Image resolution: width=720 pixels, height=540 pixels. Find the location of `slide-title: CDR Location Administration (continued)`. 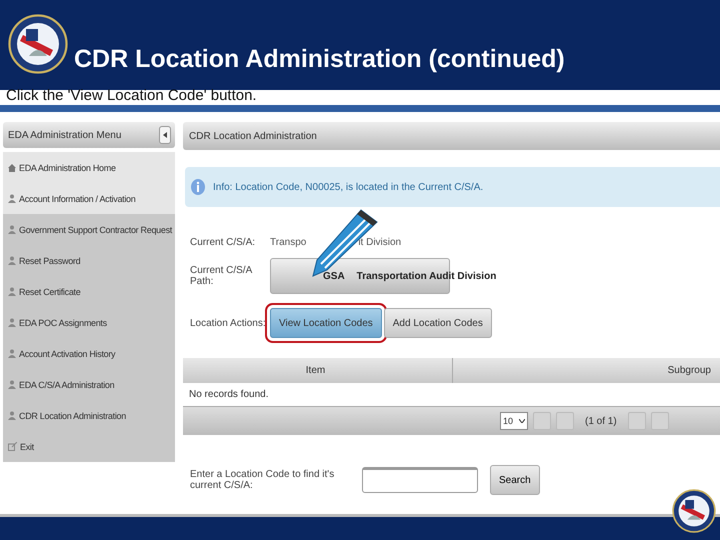

slide-title: CDR Location Administration (continued) is located at coordinates (319, 59).